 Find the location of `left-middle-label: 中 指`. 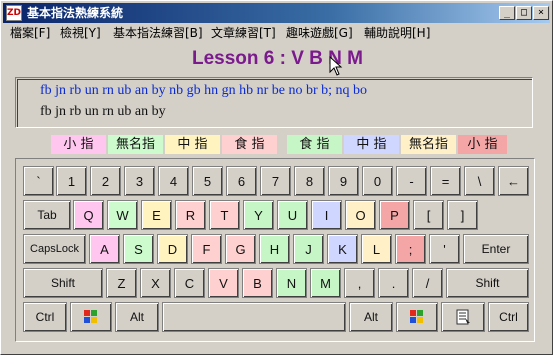

left-middle-label: 中 指 is located at coordinates (192, 144).